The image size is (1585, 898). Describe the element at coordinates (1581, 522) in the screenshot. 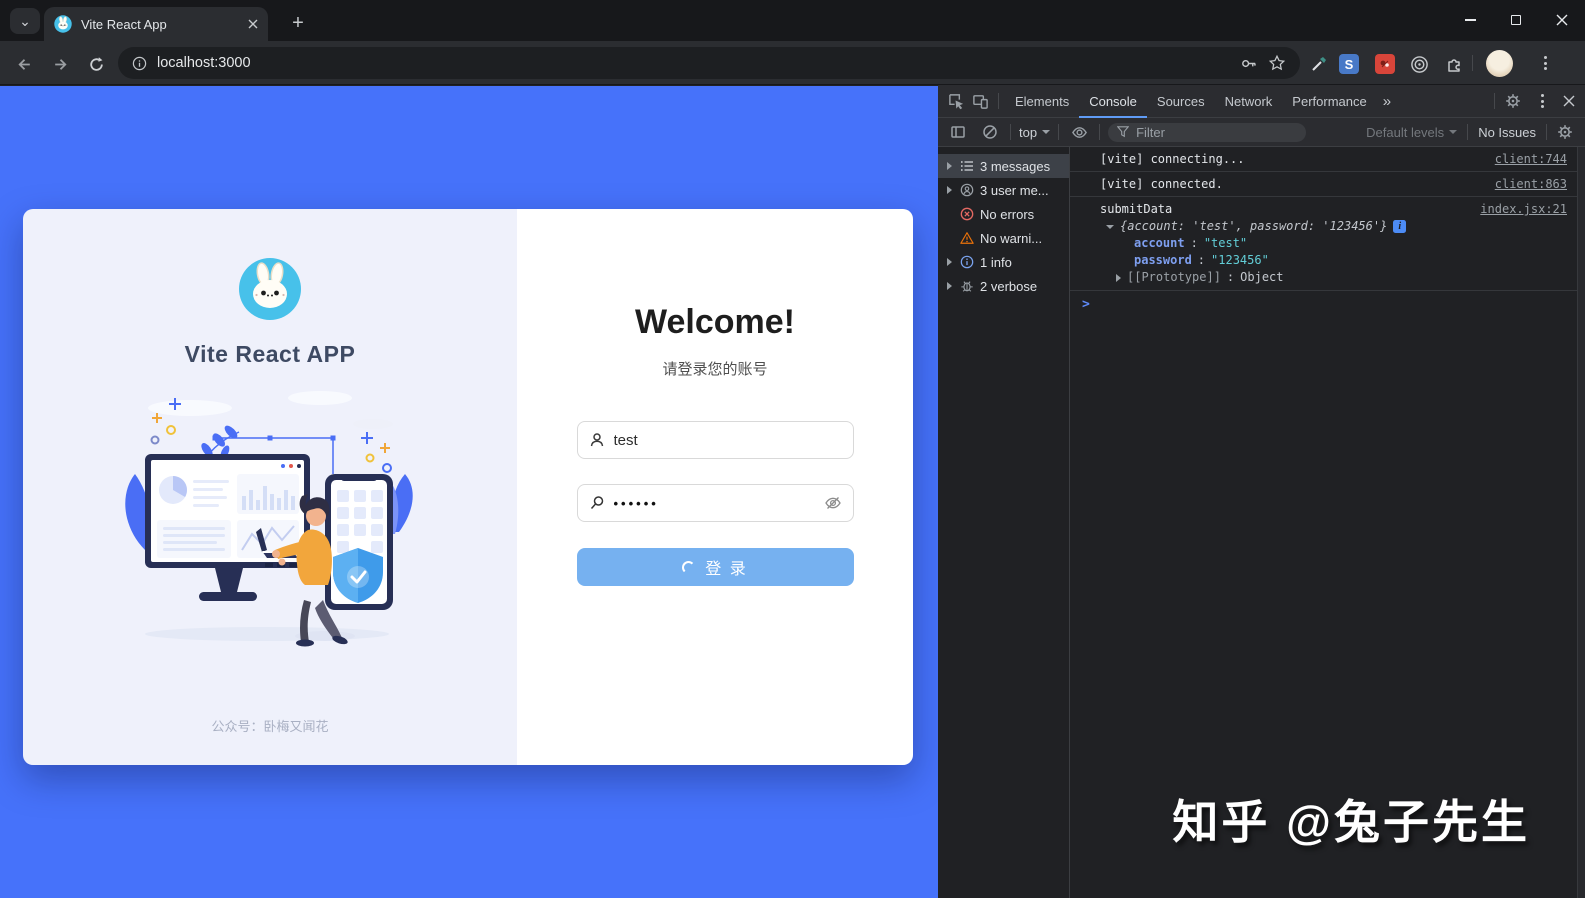

I see `console-scrollbar` at that location.